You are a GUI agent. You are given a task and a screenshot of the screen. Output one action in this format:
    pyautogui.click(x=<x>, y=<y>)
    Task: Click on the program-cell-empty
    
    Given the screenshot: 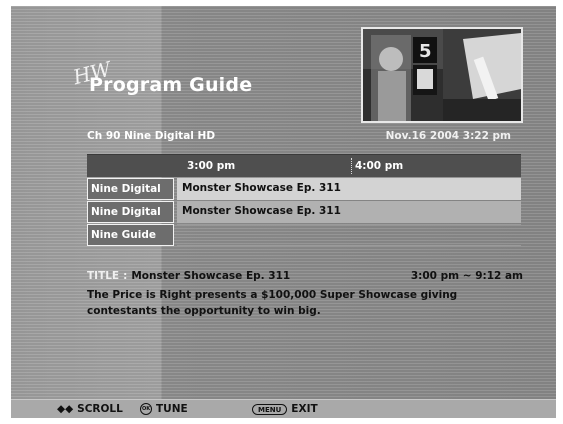 What is the action you would take?
    pyautogui.click(x=349, y=235)
    